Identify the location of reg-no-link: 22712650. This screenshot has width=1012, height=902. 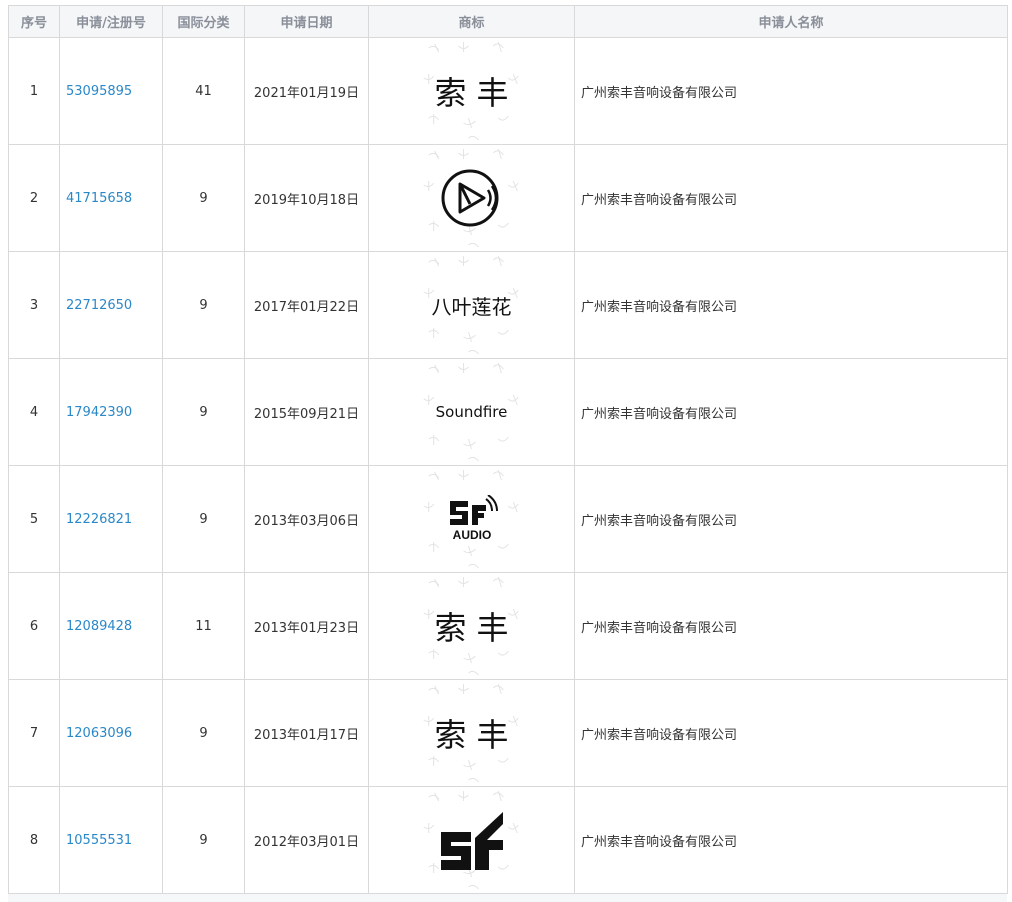
(111, 305).